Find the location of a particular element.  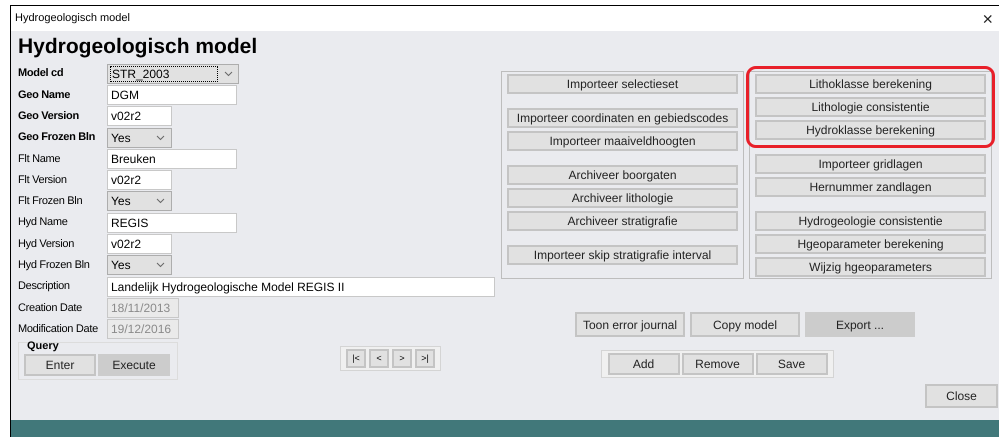

field-label: Hyd Version is located at coordinates (47, 244).